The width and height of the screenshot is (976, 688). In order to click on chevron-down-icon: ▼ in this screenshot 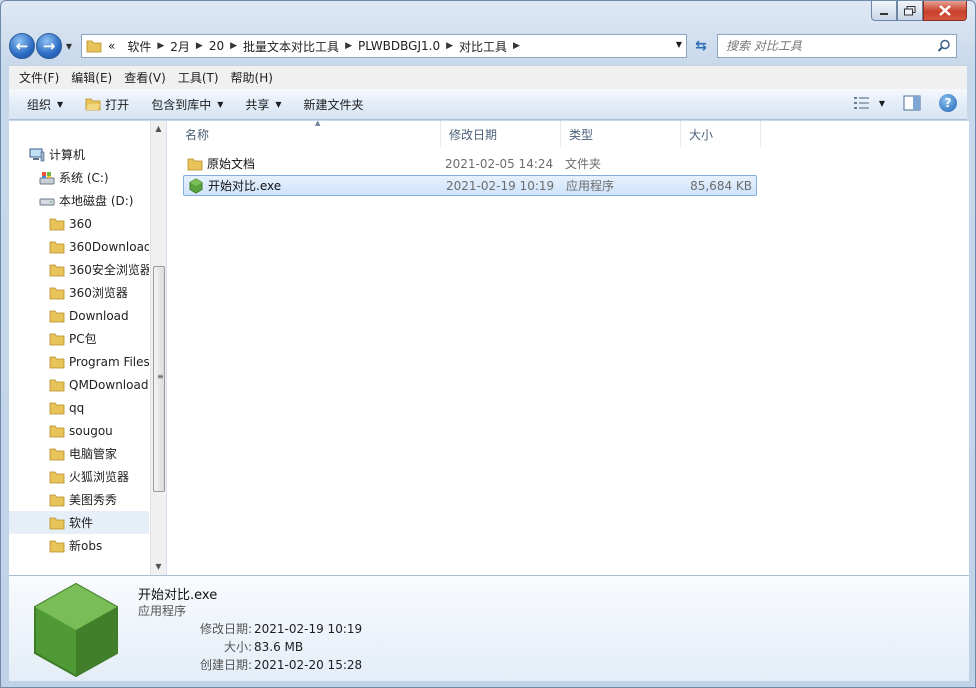, I will do `click(220, 104)`.